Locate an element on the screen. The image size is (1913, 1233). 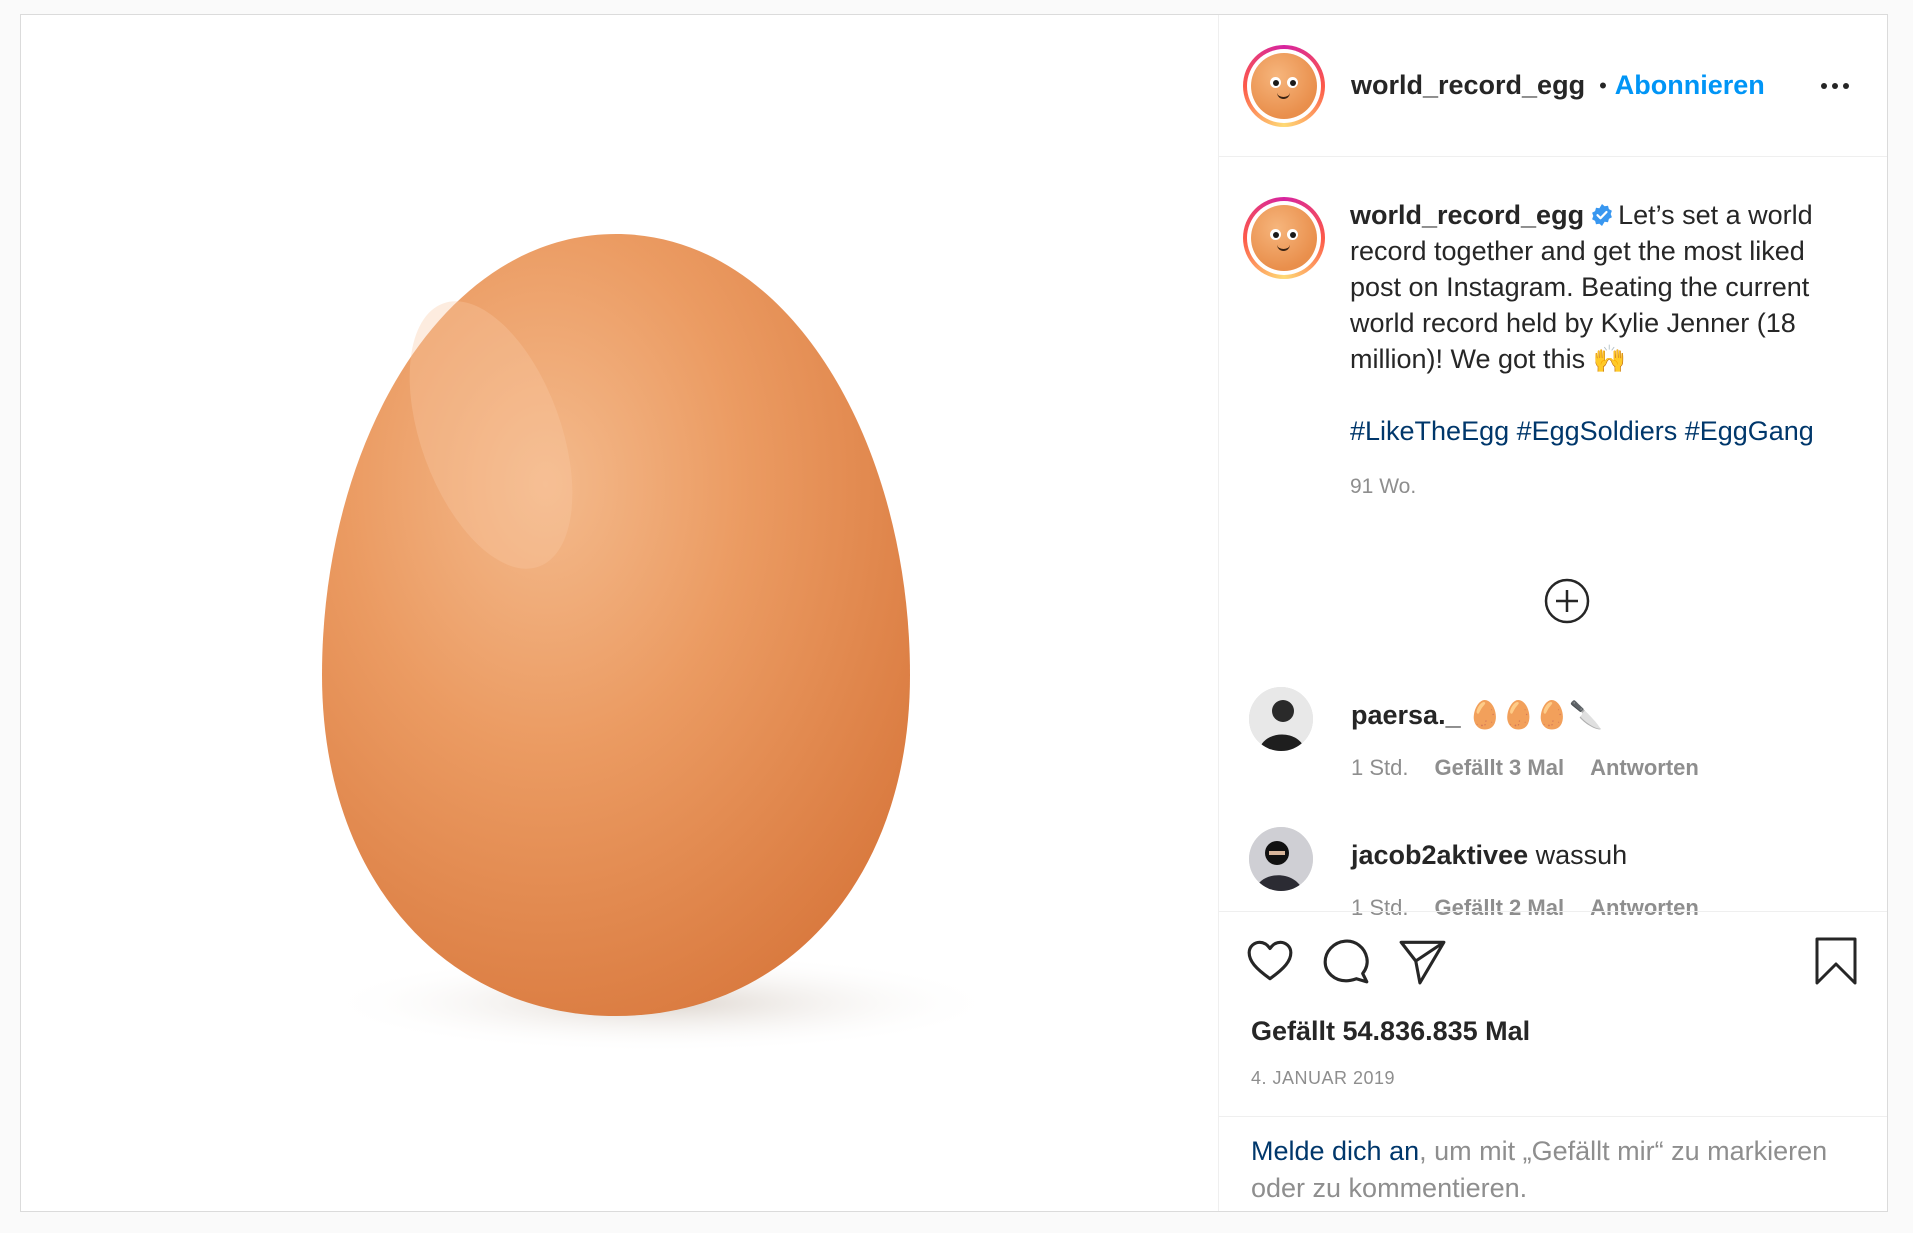
post-date: 4. JANUAR 2019 is located at coordinates (1323, 1078).